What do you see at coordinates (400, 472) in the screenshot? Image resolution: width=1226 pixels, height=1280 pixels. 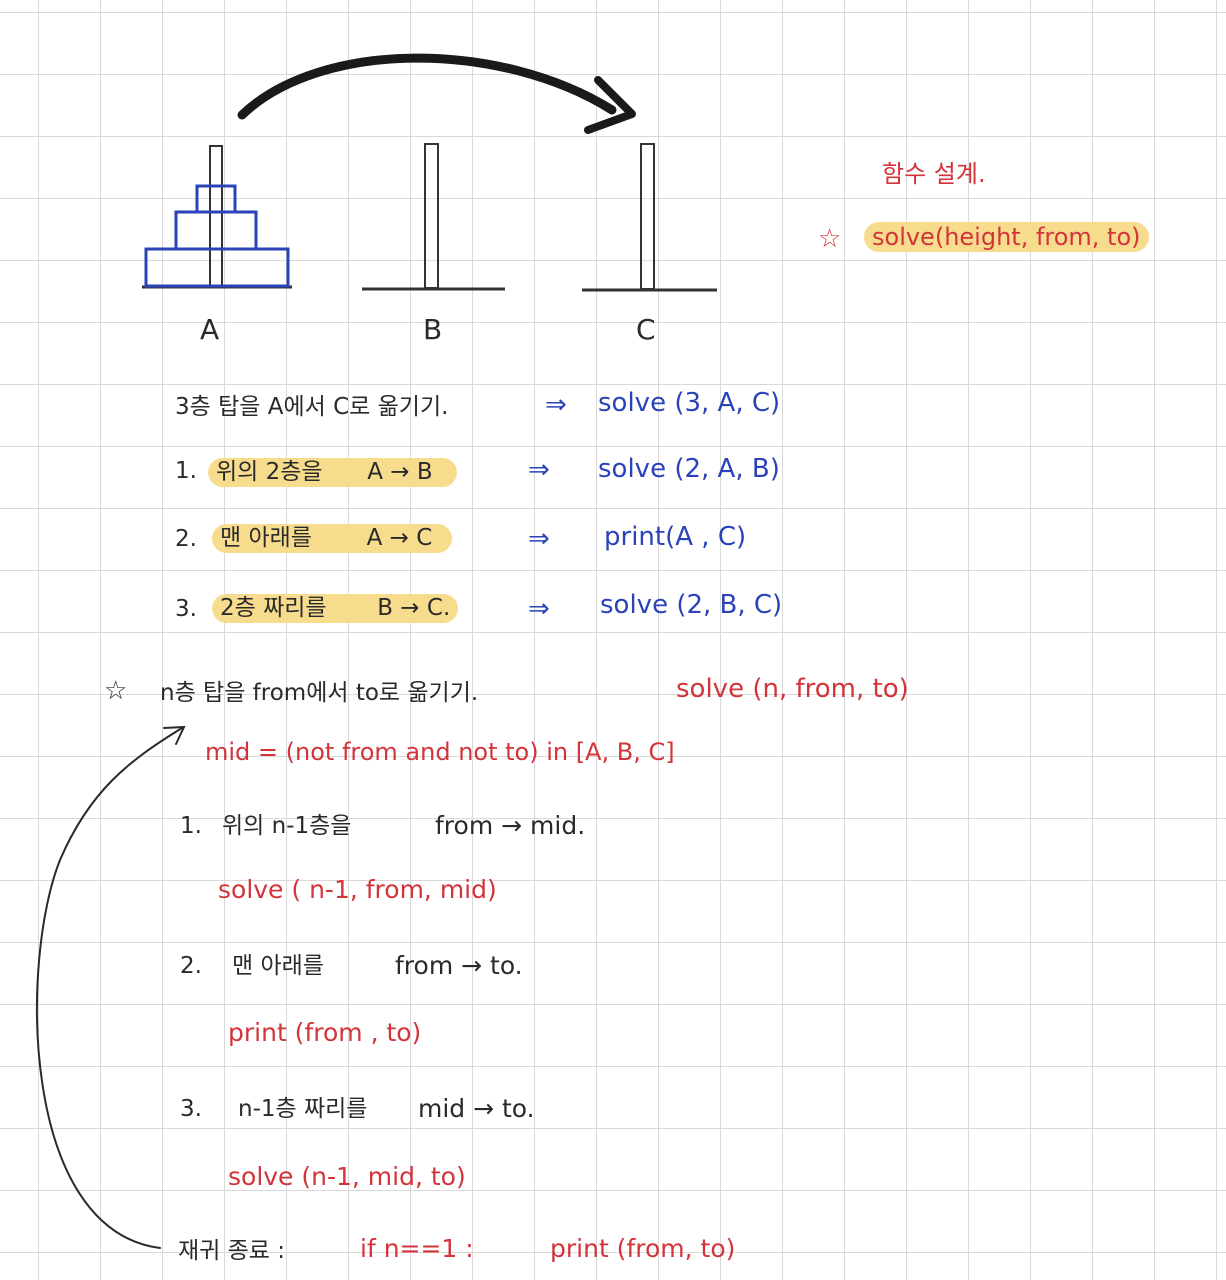 I see `step-move: A → B` at bounding box center [400, 472].